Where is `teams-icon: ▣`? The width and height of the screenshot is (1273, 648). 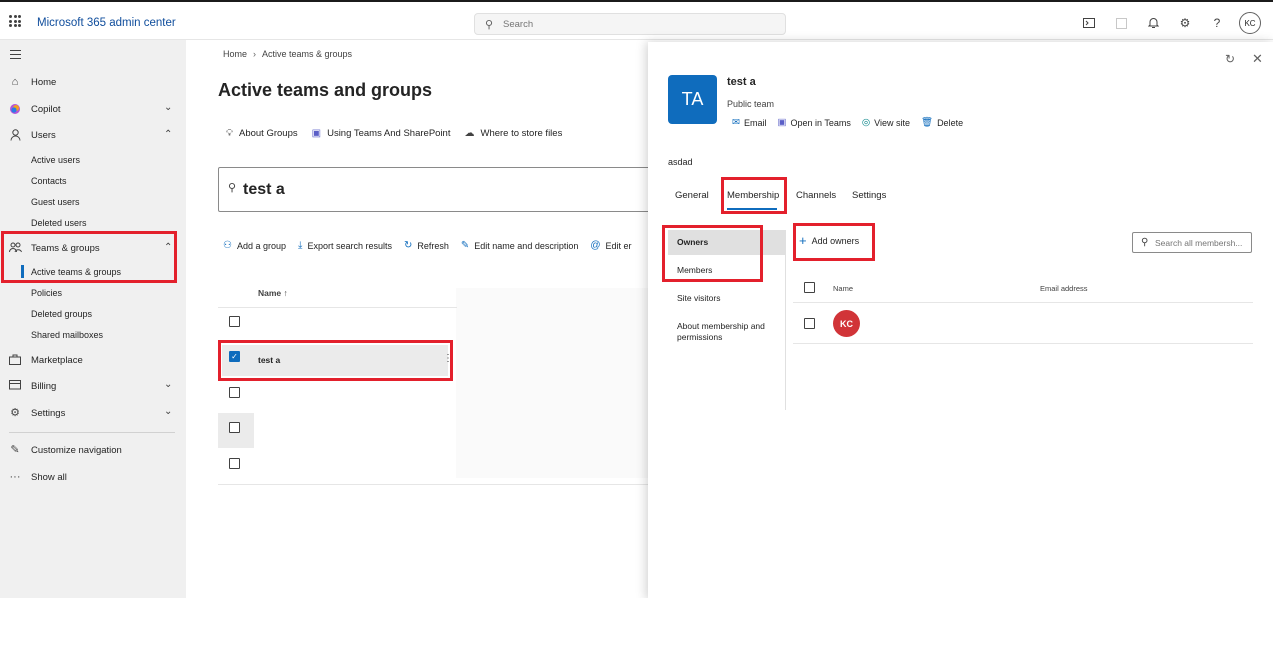 teams-icon: ▣ is located at coordinates (782, 122).